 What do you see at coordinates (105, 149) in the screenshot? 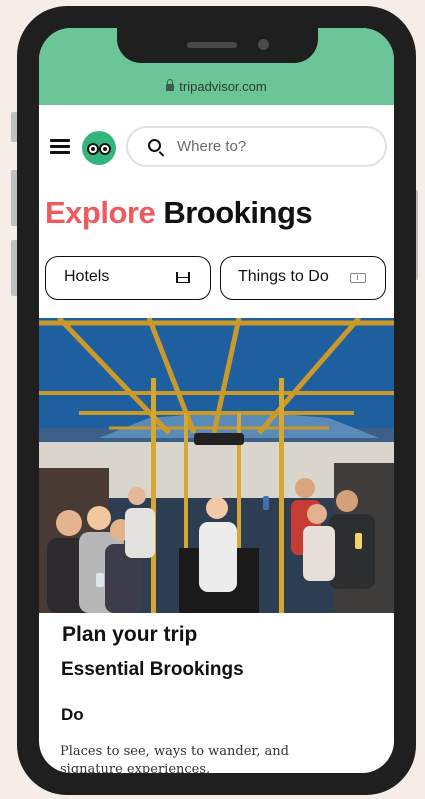
I see `owl-right-eye` at bounding box center [105, 149].